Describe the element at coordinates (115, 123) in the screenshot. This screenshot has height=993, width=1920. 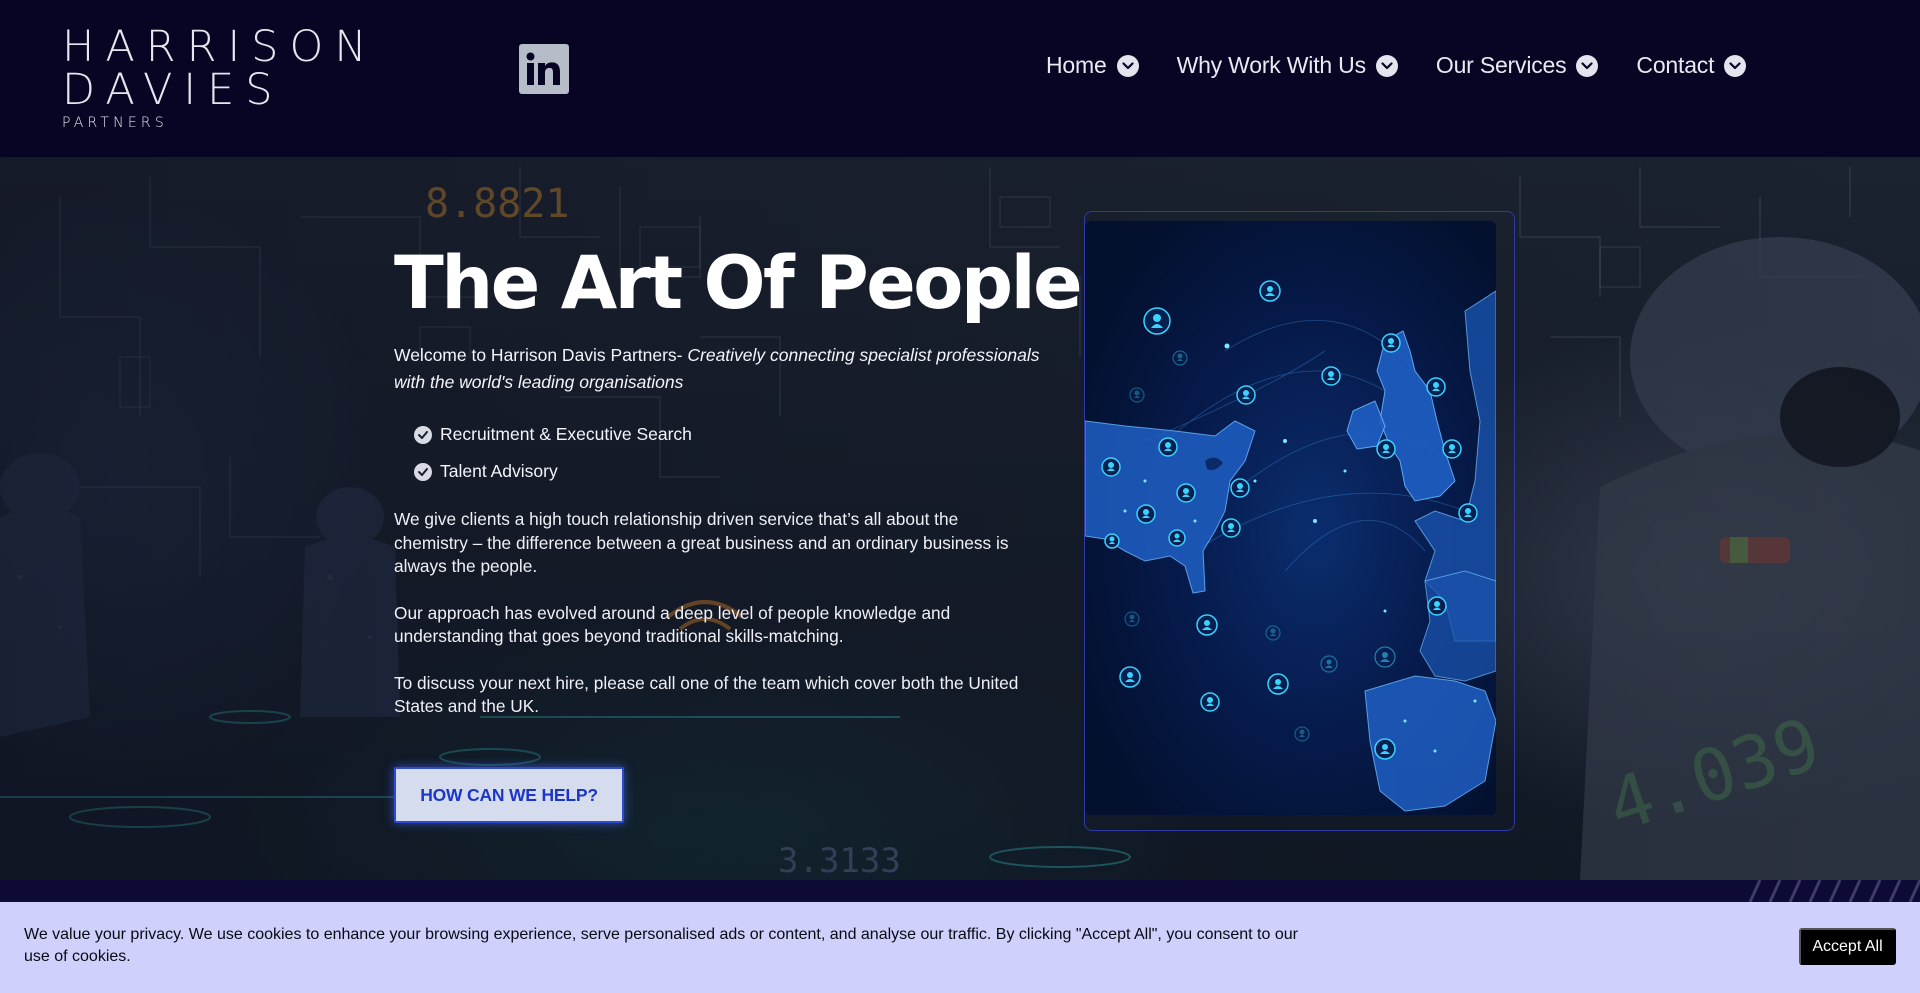
I see `logo-line-partners: PARTNERS` at that location.